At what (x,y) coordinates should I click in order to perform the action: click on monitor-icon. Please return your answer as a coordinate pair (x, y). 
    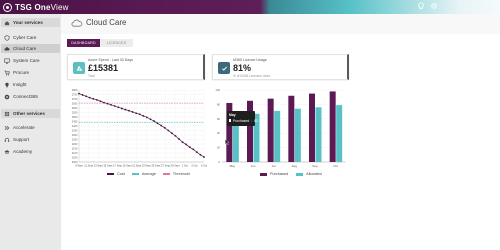
    Looking at the image, I should click on (7, 61).